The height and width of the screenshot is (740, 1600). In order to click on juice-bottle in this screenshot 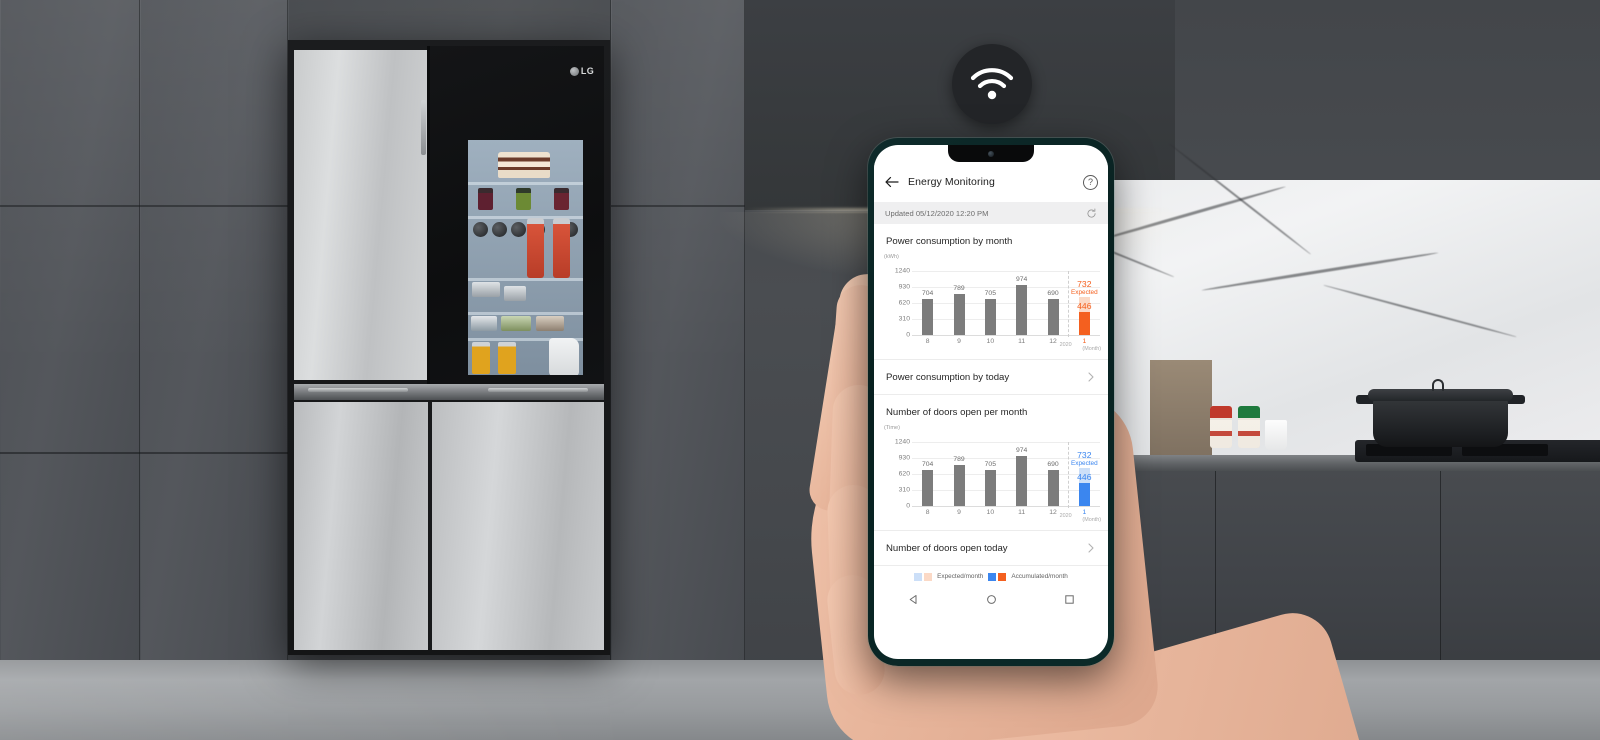, I will do `click(561, 248)`.